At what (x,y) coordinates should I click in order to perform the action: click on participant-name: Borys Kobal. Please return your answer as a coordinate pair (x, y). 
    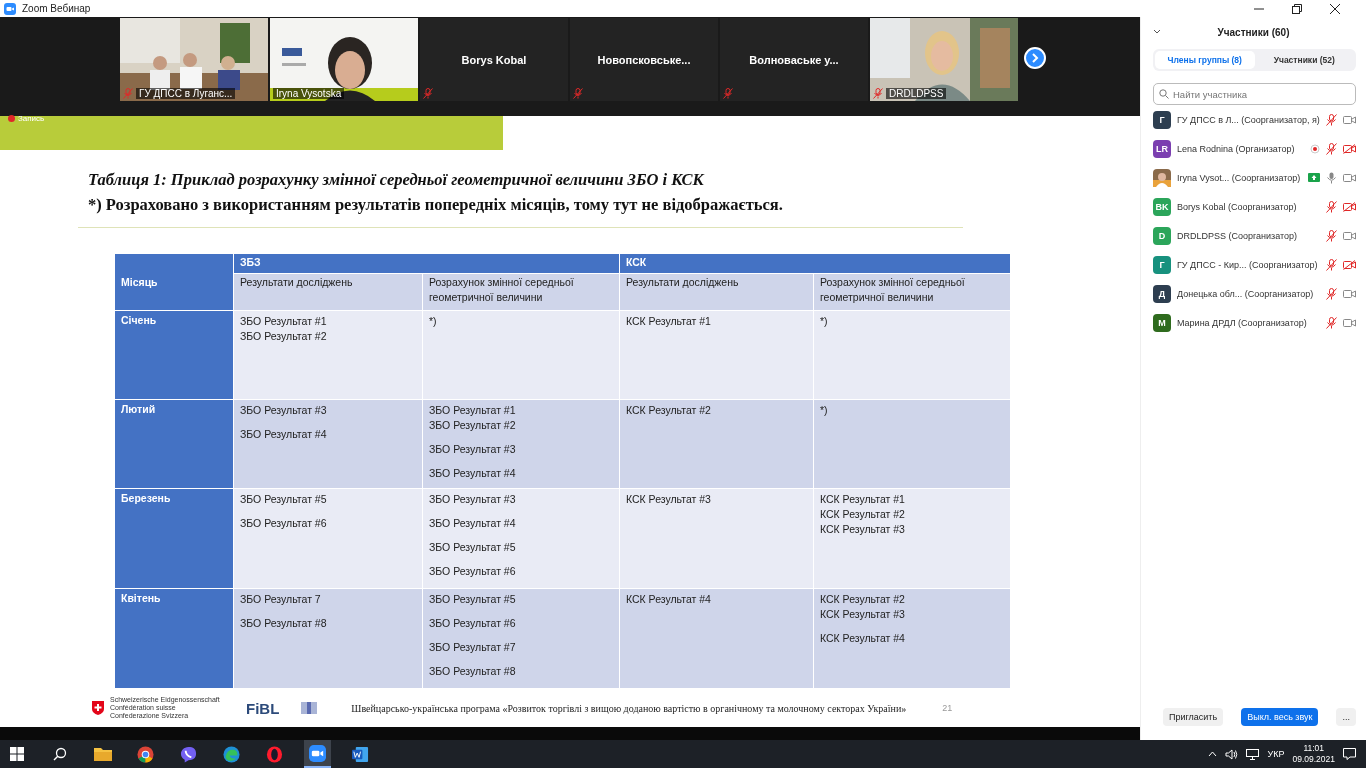
    Looking at the image, I should click on (494, 59).